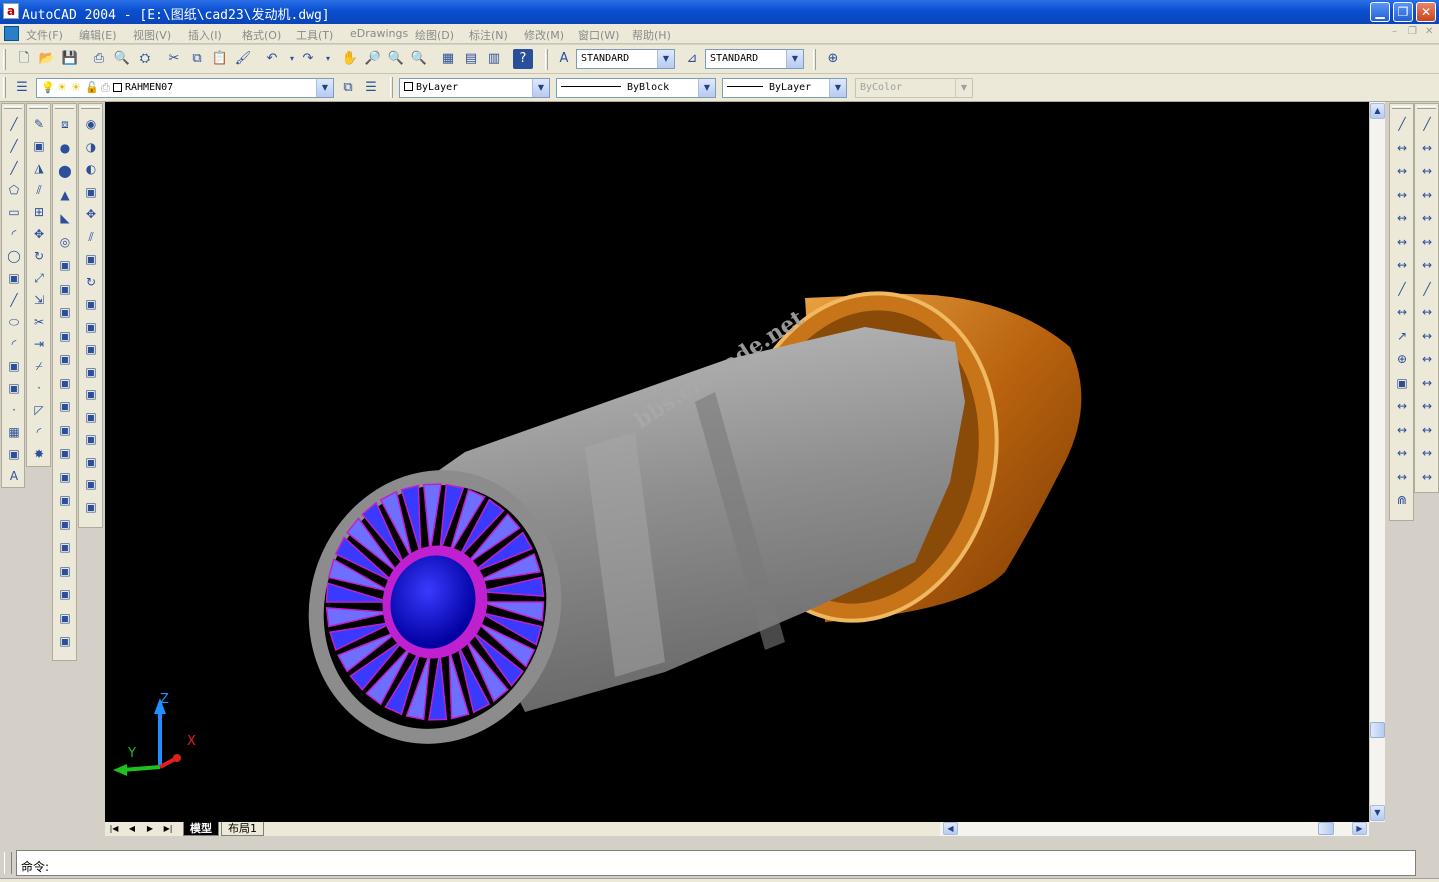 This screenshot has height=882, width=1439. Describe the element at coordinates (754, 59) in the screenshot. I see `dim-style-select: STANDARD ▼` at that location.